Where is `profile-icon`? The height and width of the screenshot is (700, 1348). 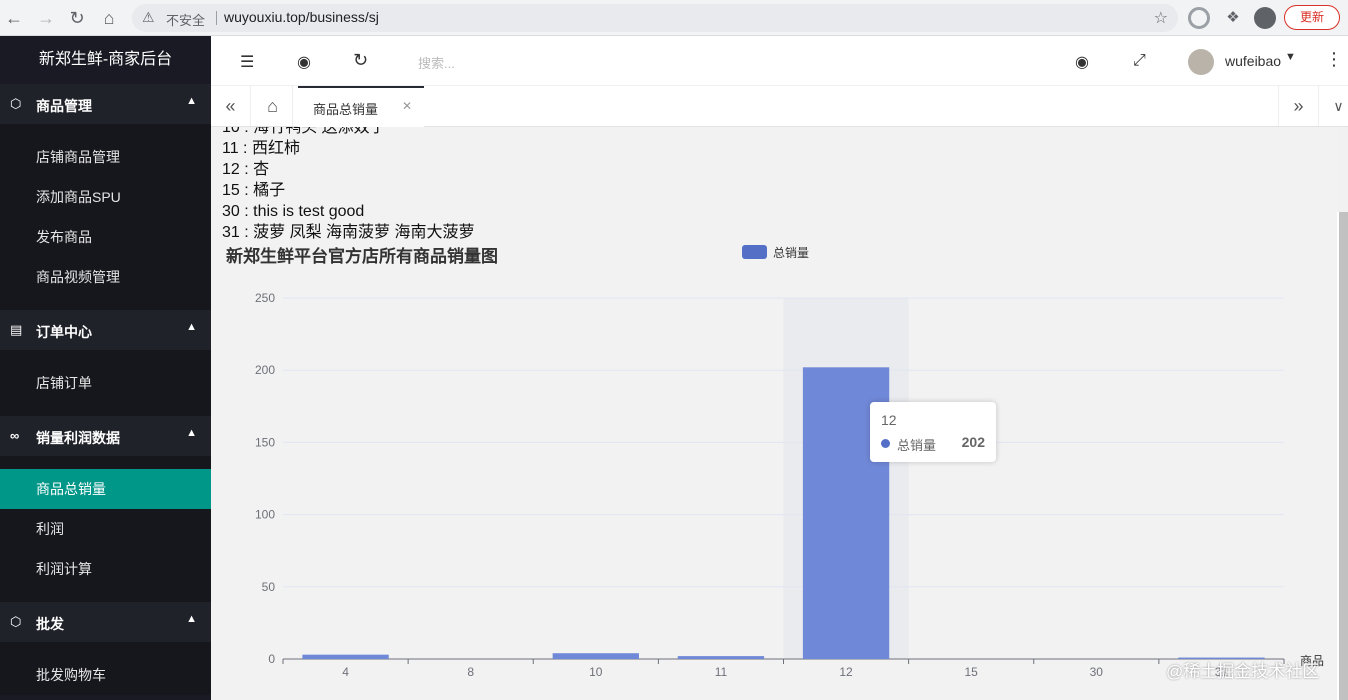 profile-icon is located at coordinates (1265, 18).